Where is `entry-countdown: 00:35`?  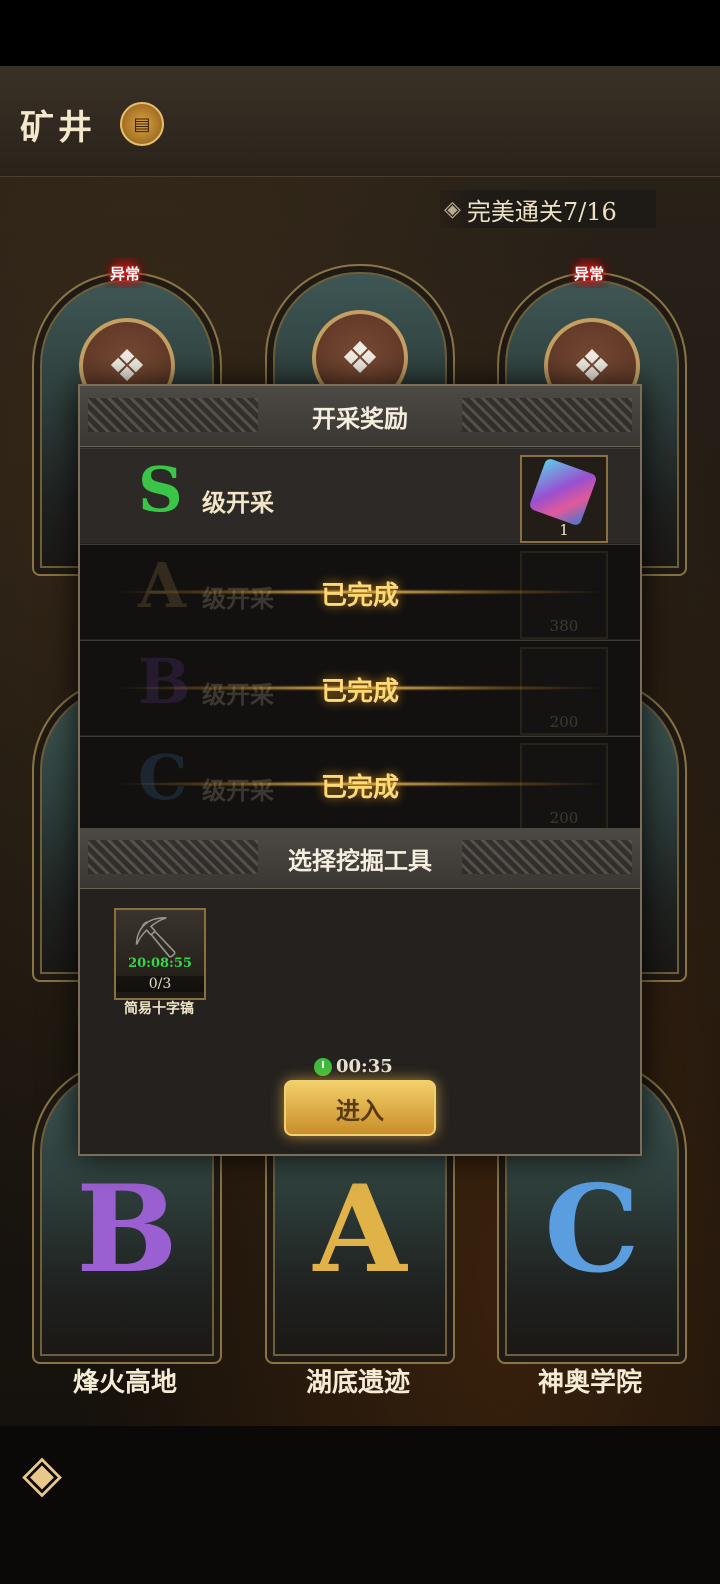
entry-countdown: 00:35 is located at coordinates (353, 1066).